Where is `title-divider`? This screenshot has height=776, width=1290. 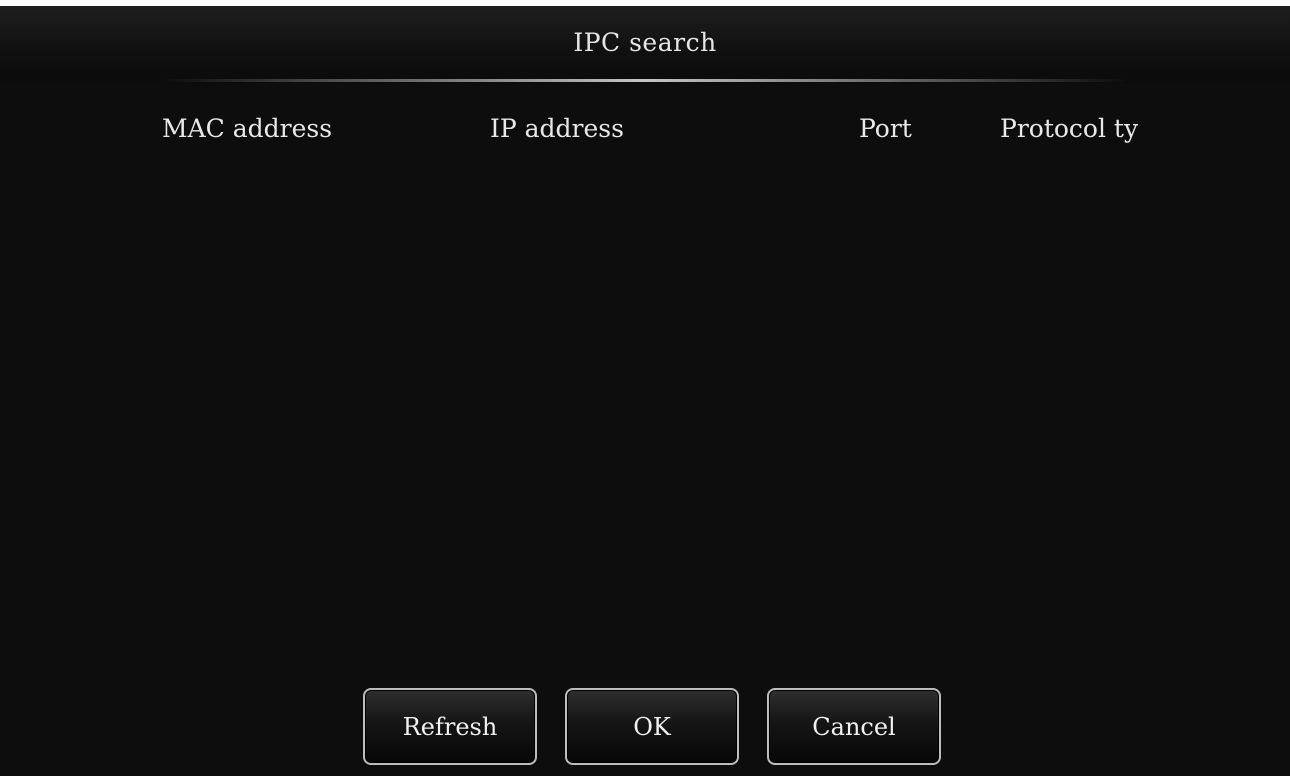
title-divider is located at coordinates (645, 80).